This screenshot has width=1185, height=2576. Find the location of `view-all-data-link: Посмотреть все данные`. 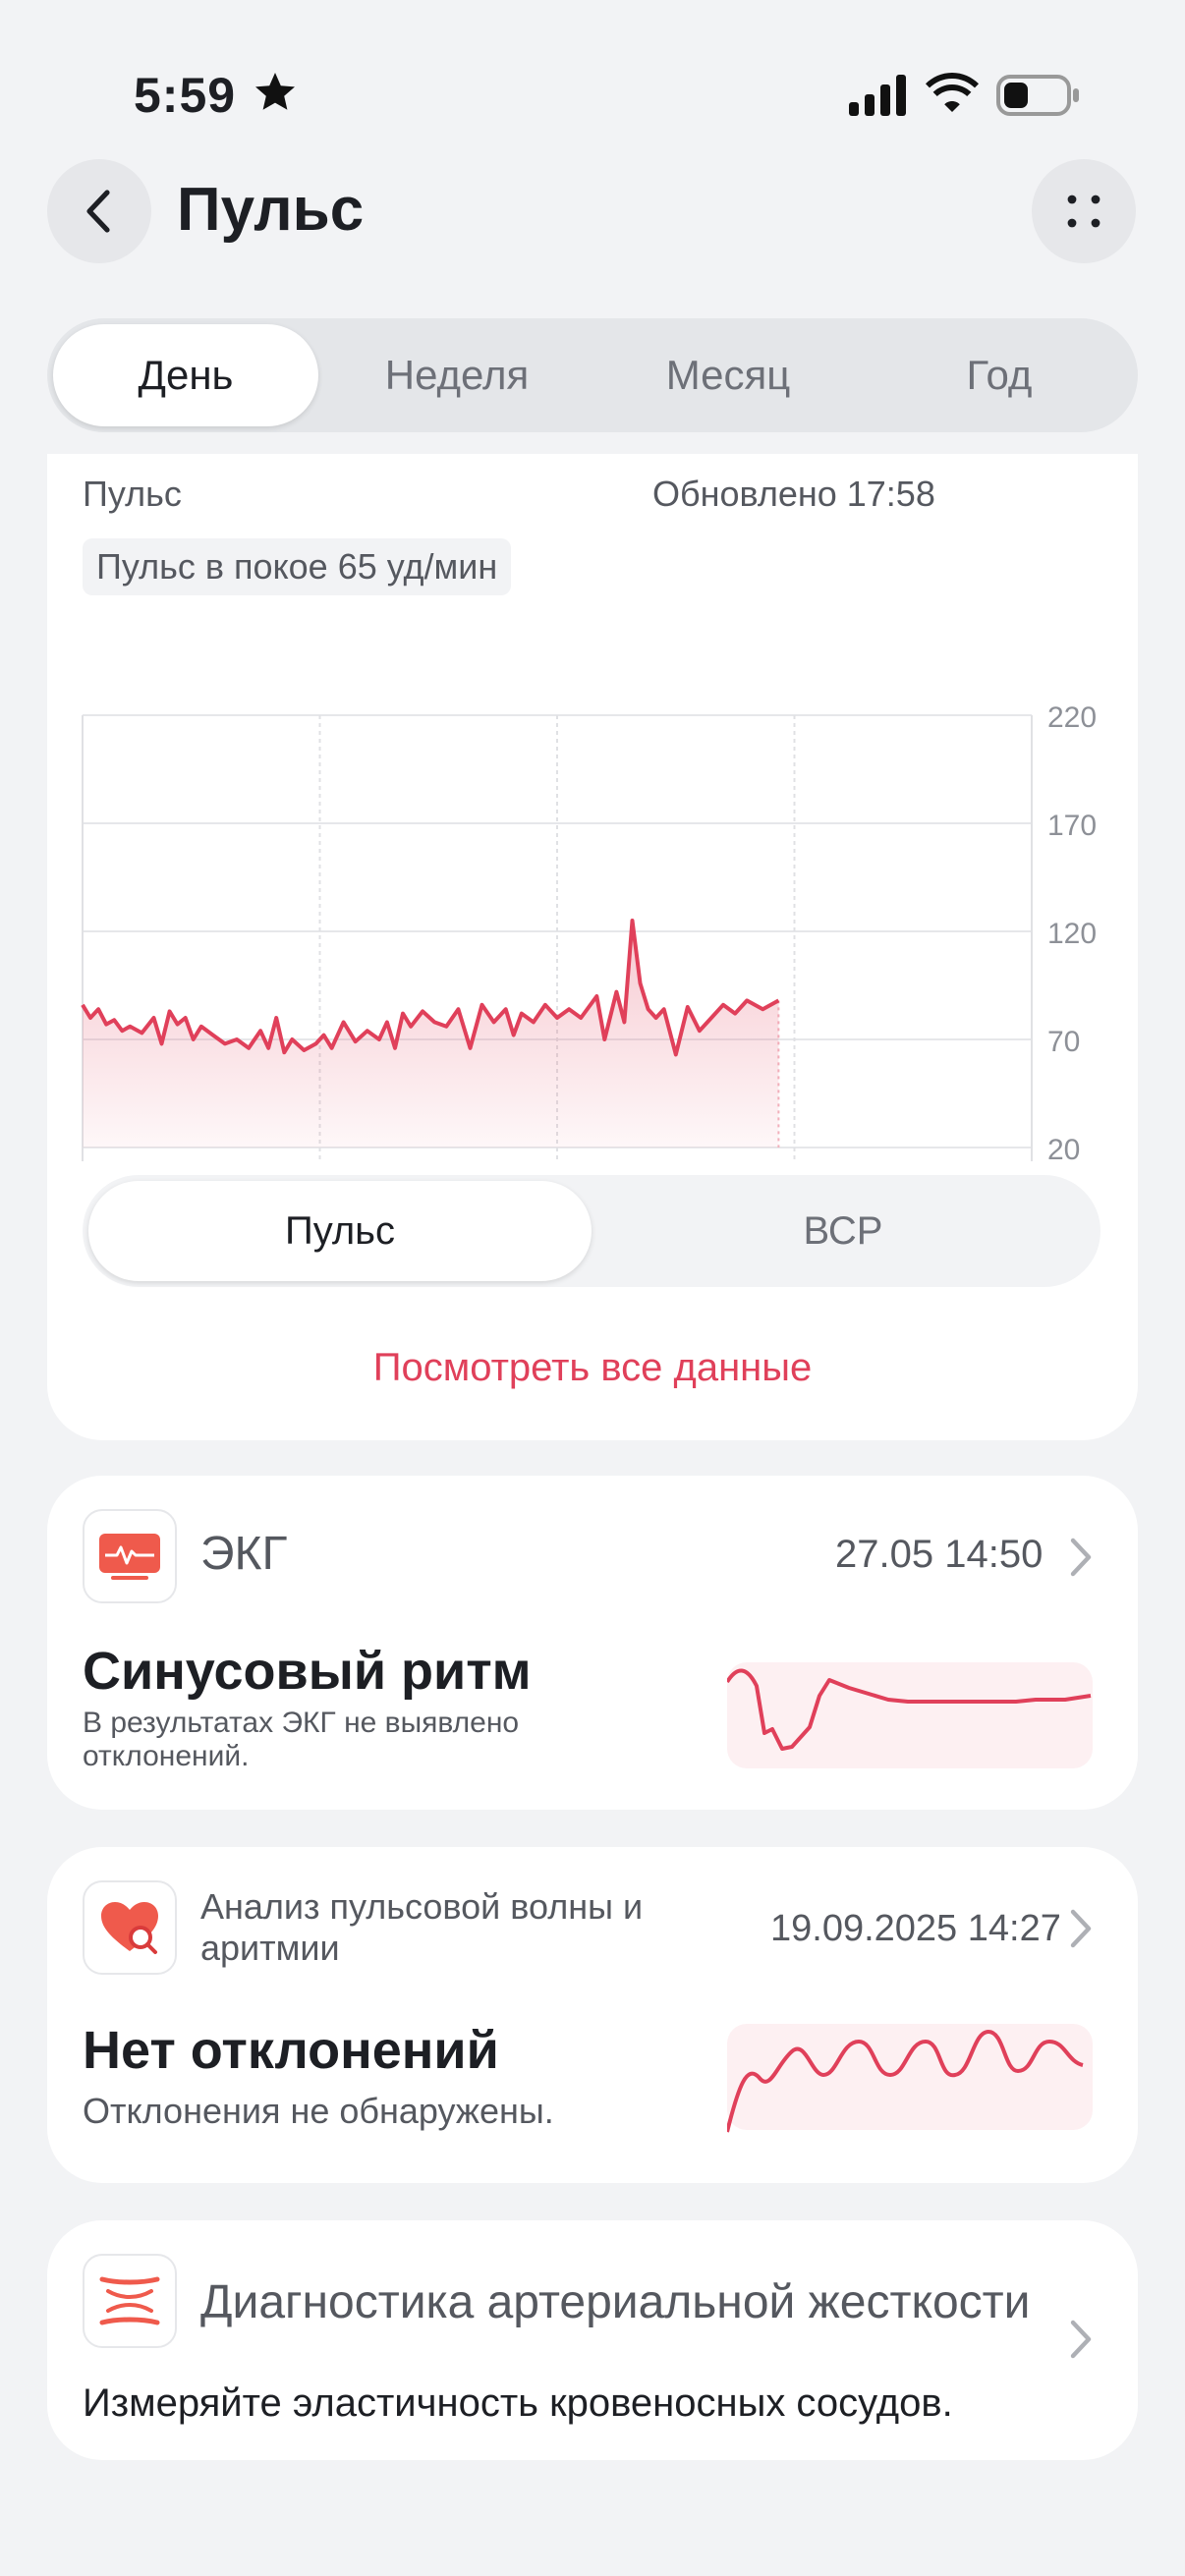

view-all-data-link: Посмотреть все данные is located at coordinates (592, 1368).